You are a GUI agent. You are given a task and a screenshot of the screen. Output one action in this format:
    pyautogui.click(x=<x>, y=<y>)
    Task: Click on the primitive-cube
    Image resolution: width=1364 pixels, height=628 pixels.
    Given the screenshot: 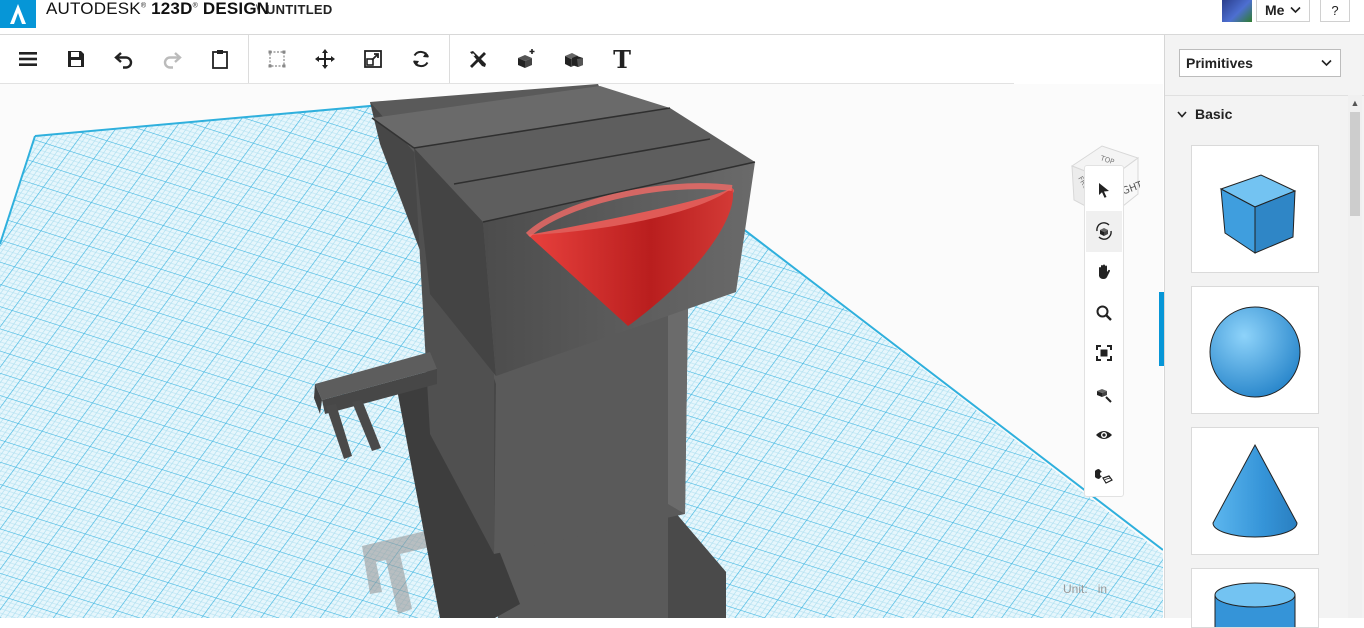 What is the action you would take?
    pyautogui.click(x=1255, y=209)
    